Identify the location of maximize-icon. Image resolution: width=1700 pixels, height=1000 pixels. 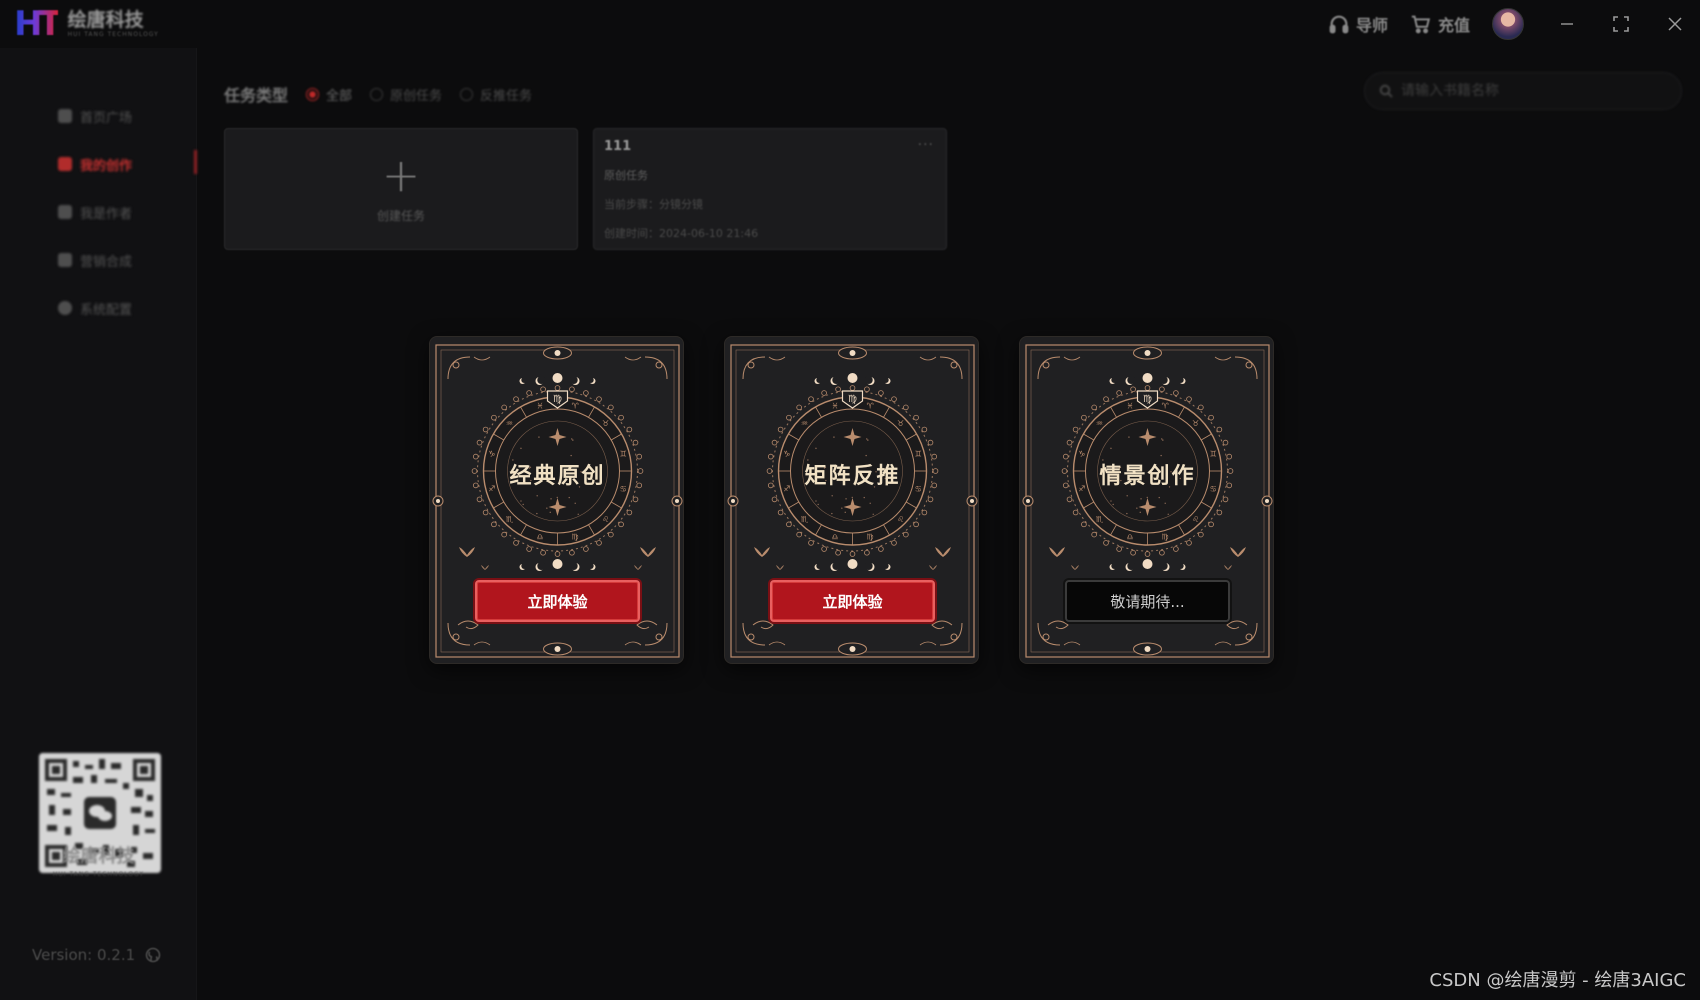
(1621, 24).